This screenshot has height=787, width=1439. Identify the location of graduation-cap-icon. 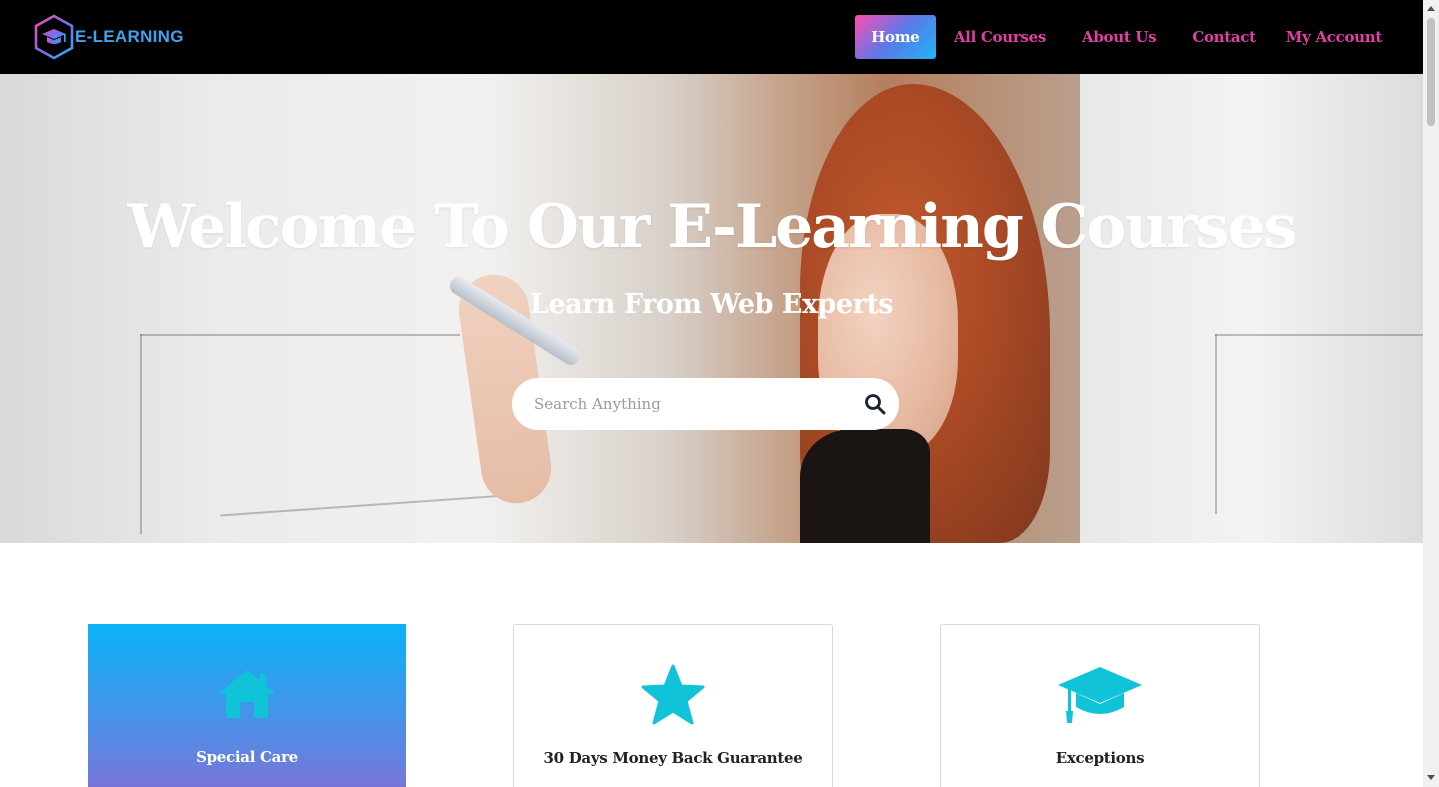
(1100, 695).